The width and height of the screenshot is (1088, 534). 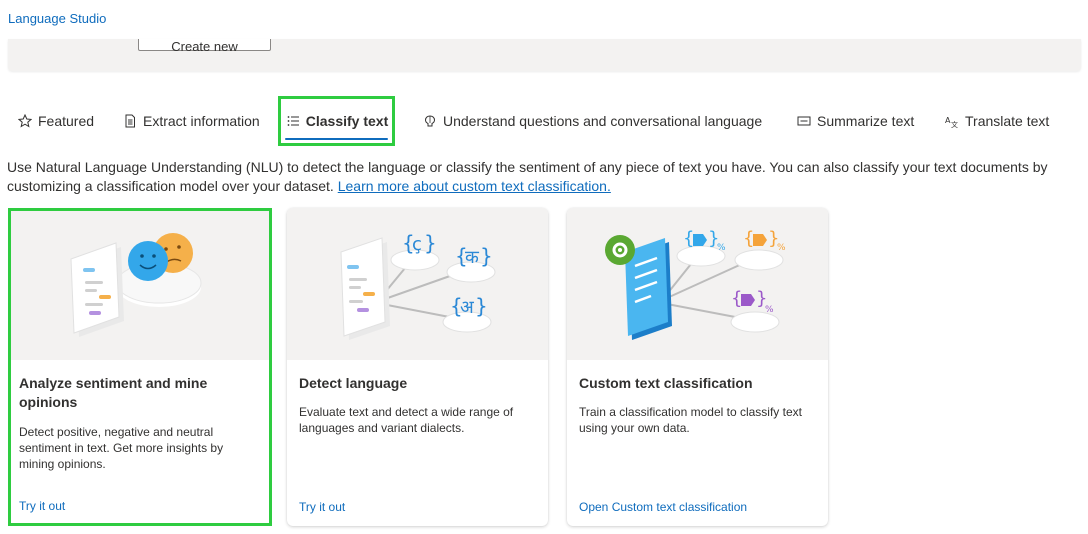 I want to click on sentiment-faces-illustration, so click(x=140, y=285).